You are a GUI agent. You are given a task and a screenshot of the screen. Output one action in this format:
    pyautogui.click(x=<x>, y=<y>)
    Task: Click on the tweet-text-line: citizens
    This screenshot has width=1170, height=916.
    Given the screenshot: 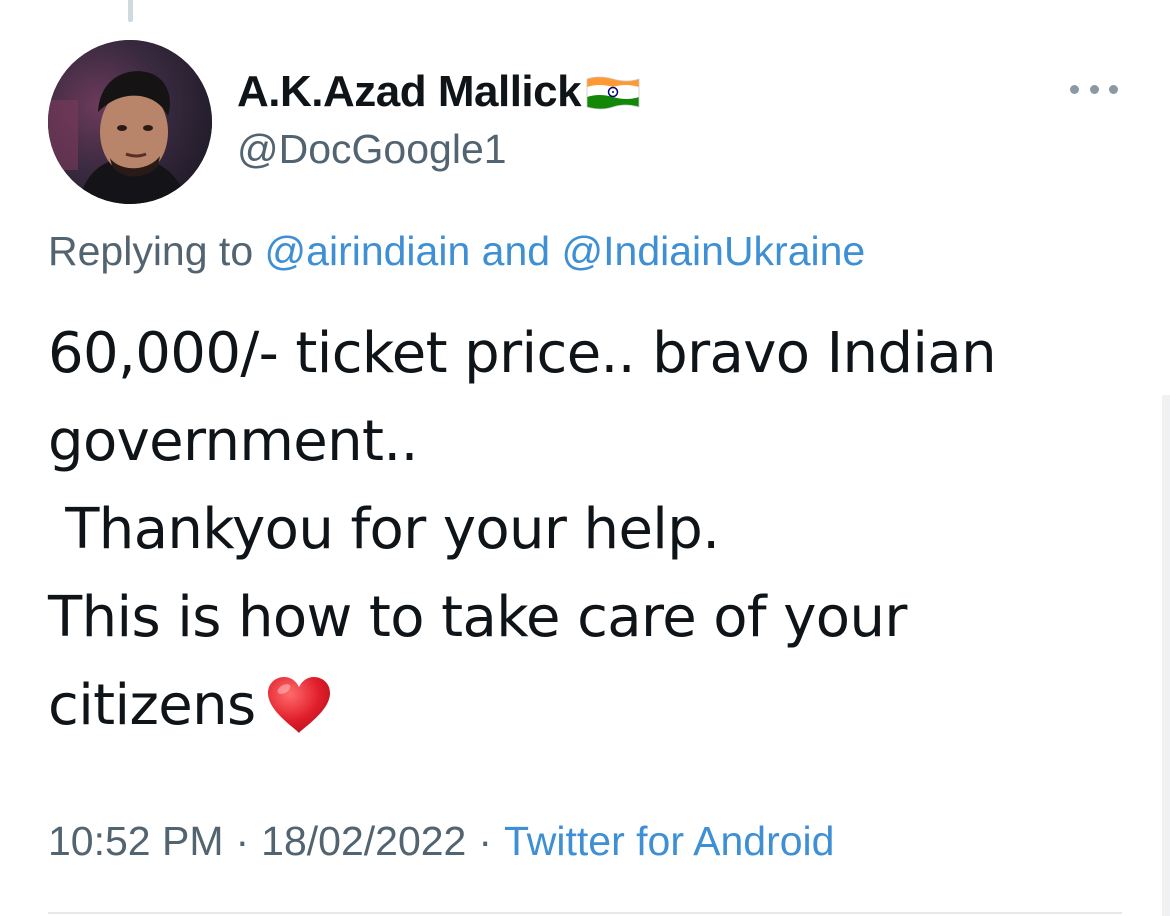 What is the action you would take?
    pyautogui.click(x=152, y=705)
    